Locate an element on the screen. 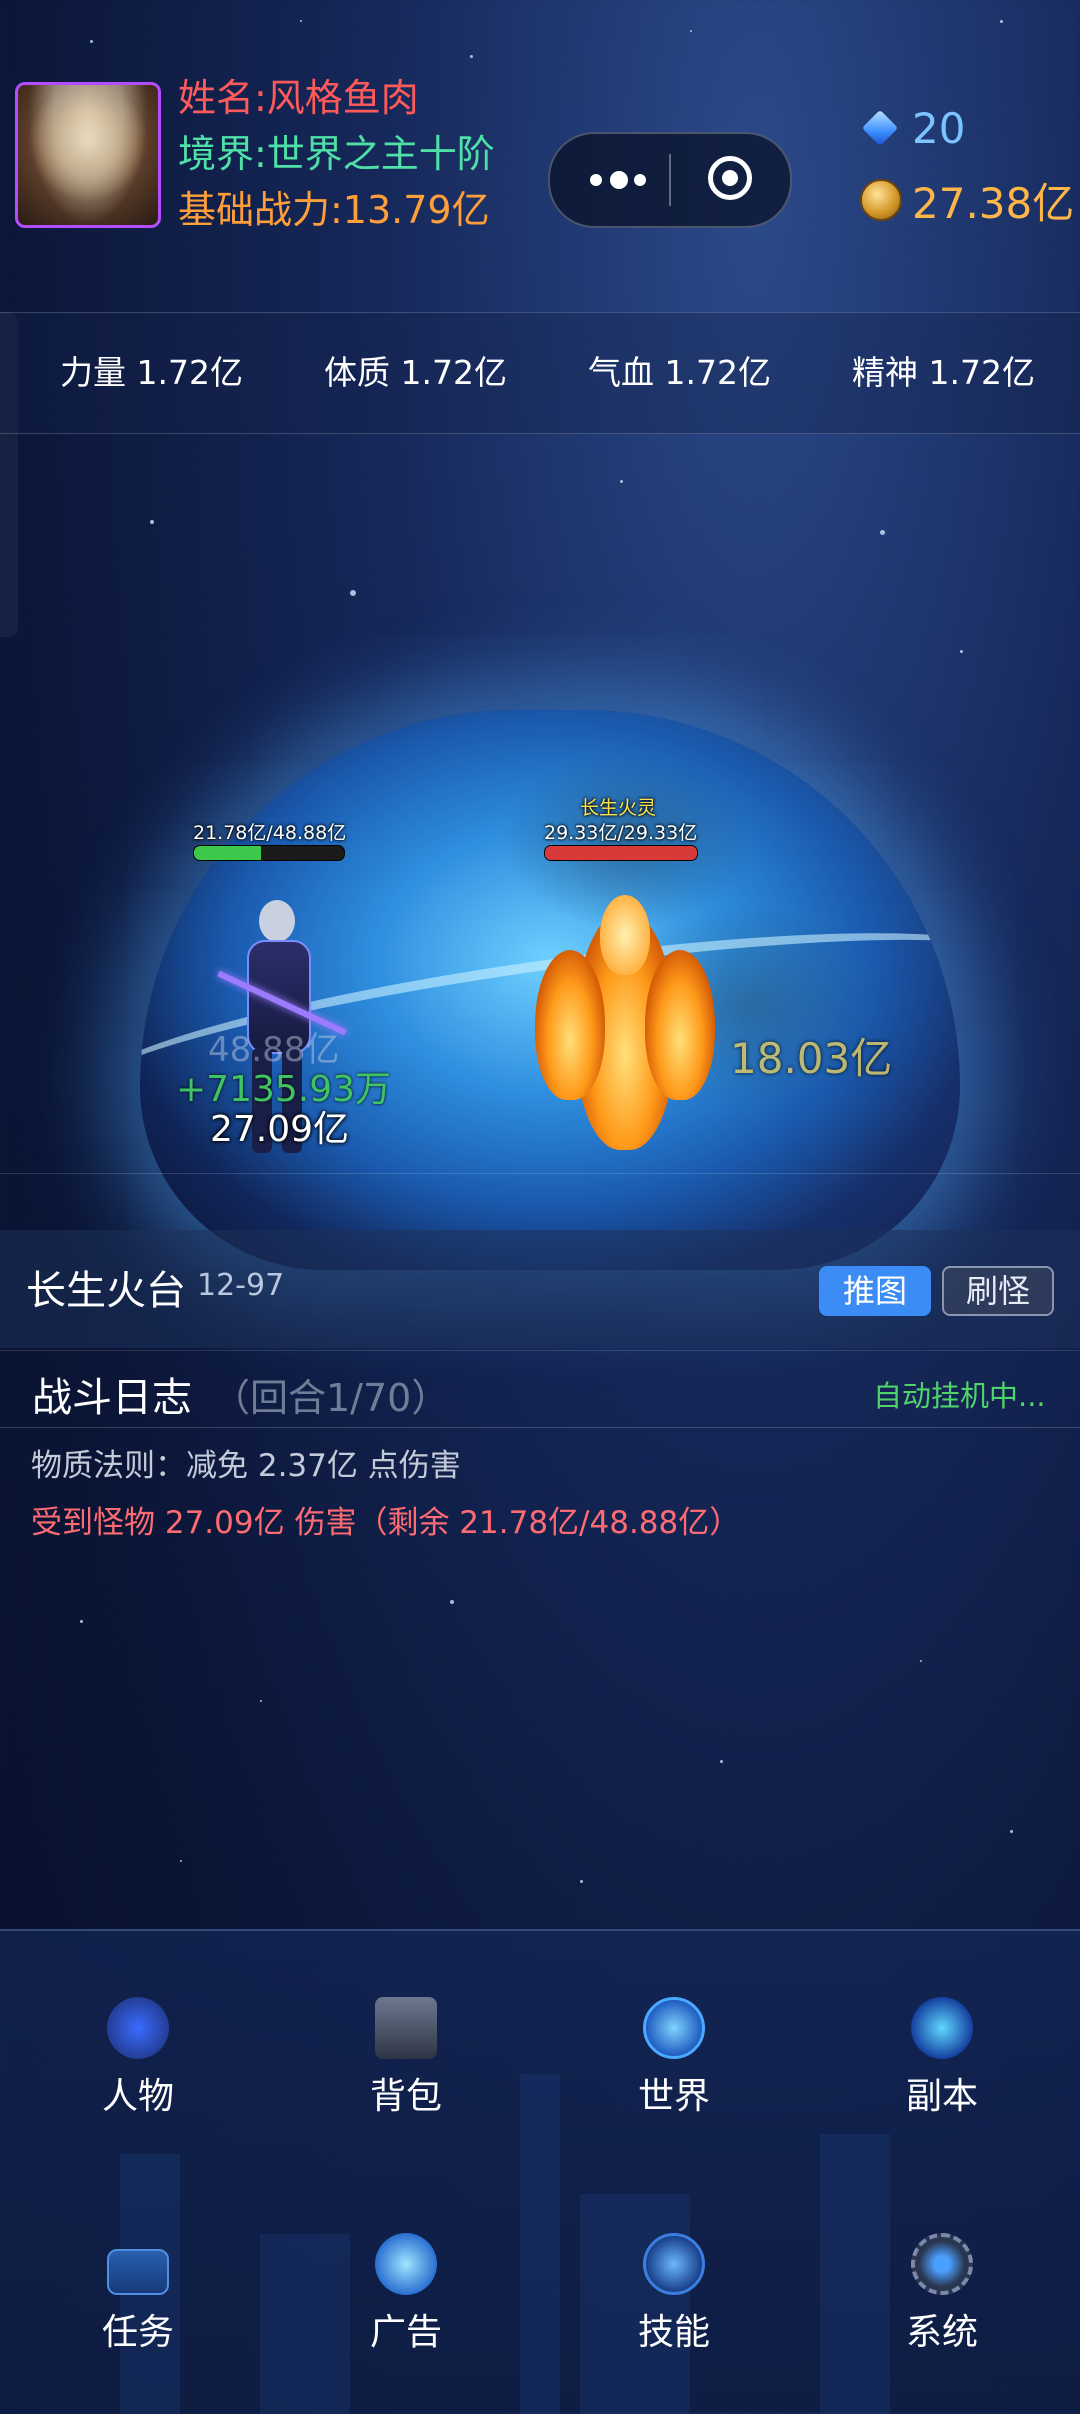  nav-tasks: 任务 is located at coordinates (138, 2294).